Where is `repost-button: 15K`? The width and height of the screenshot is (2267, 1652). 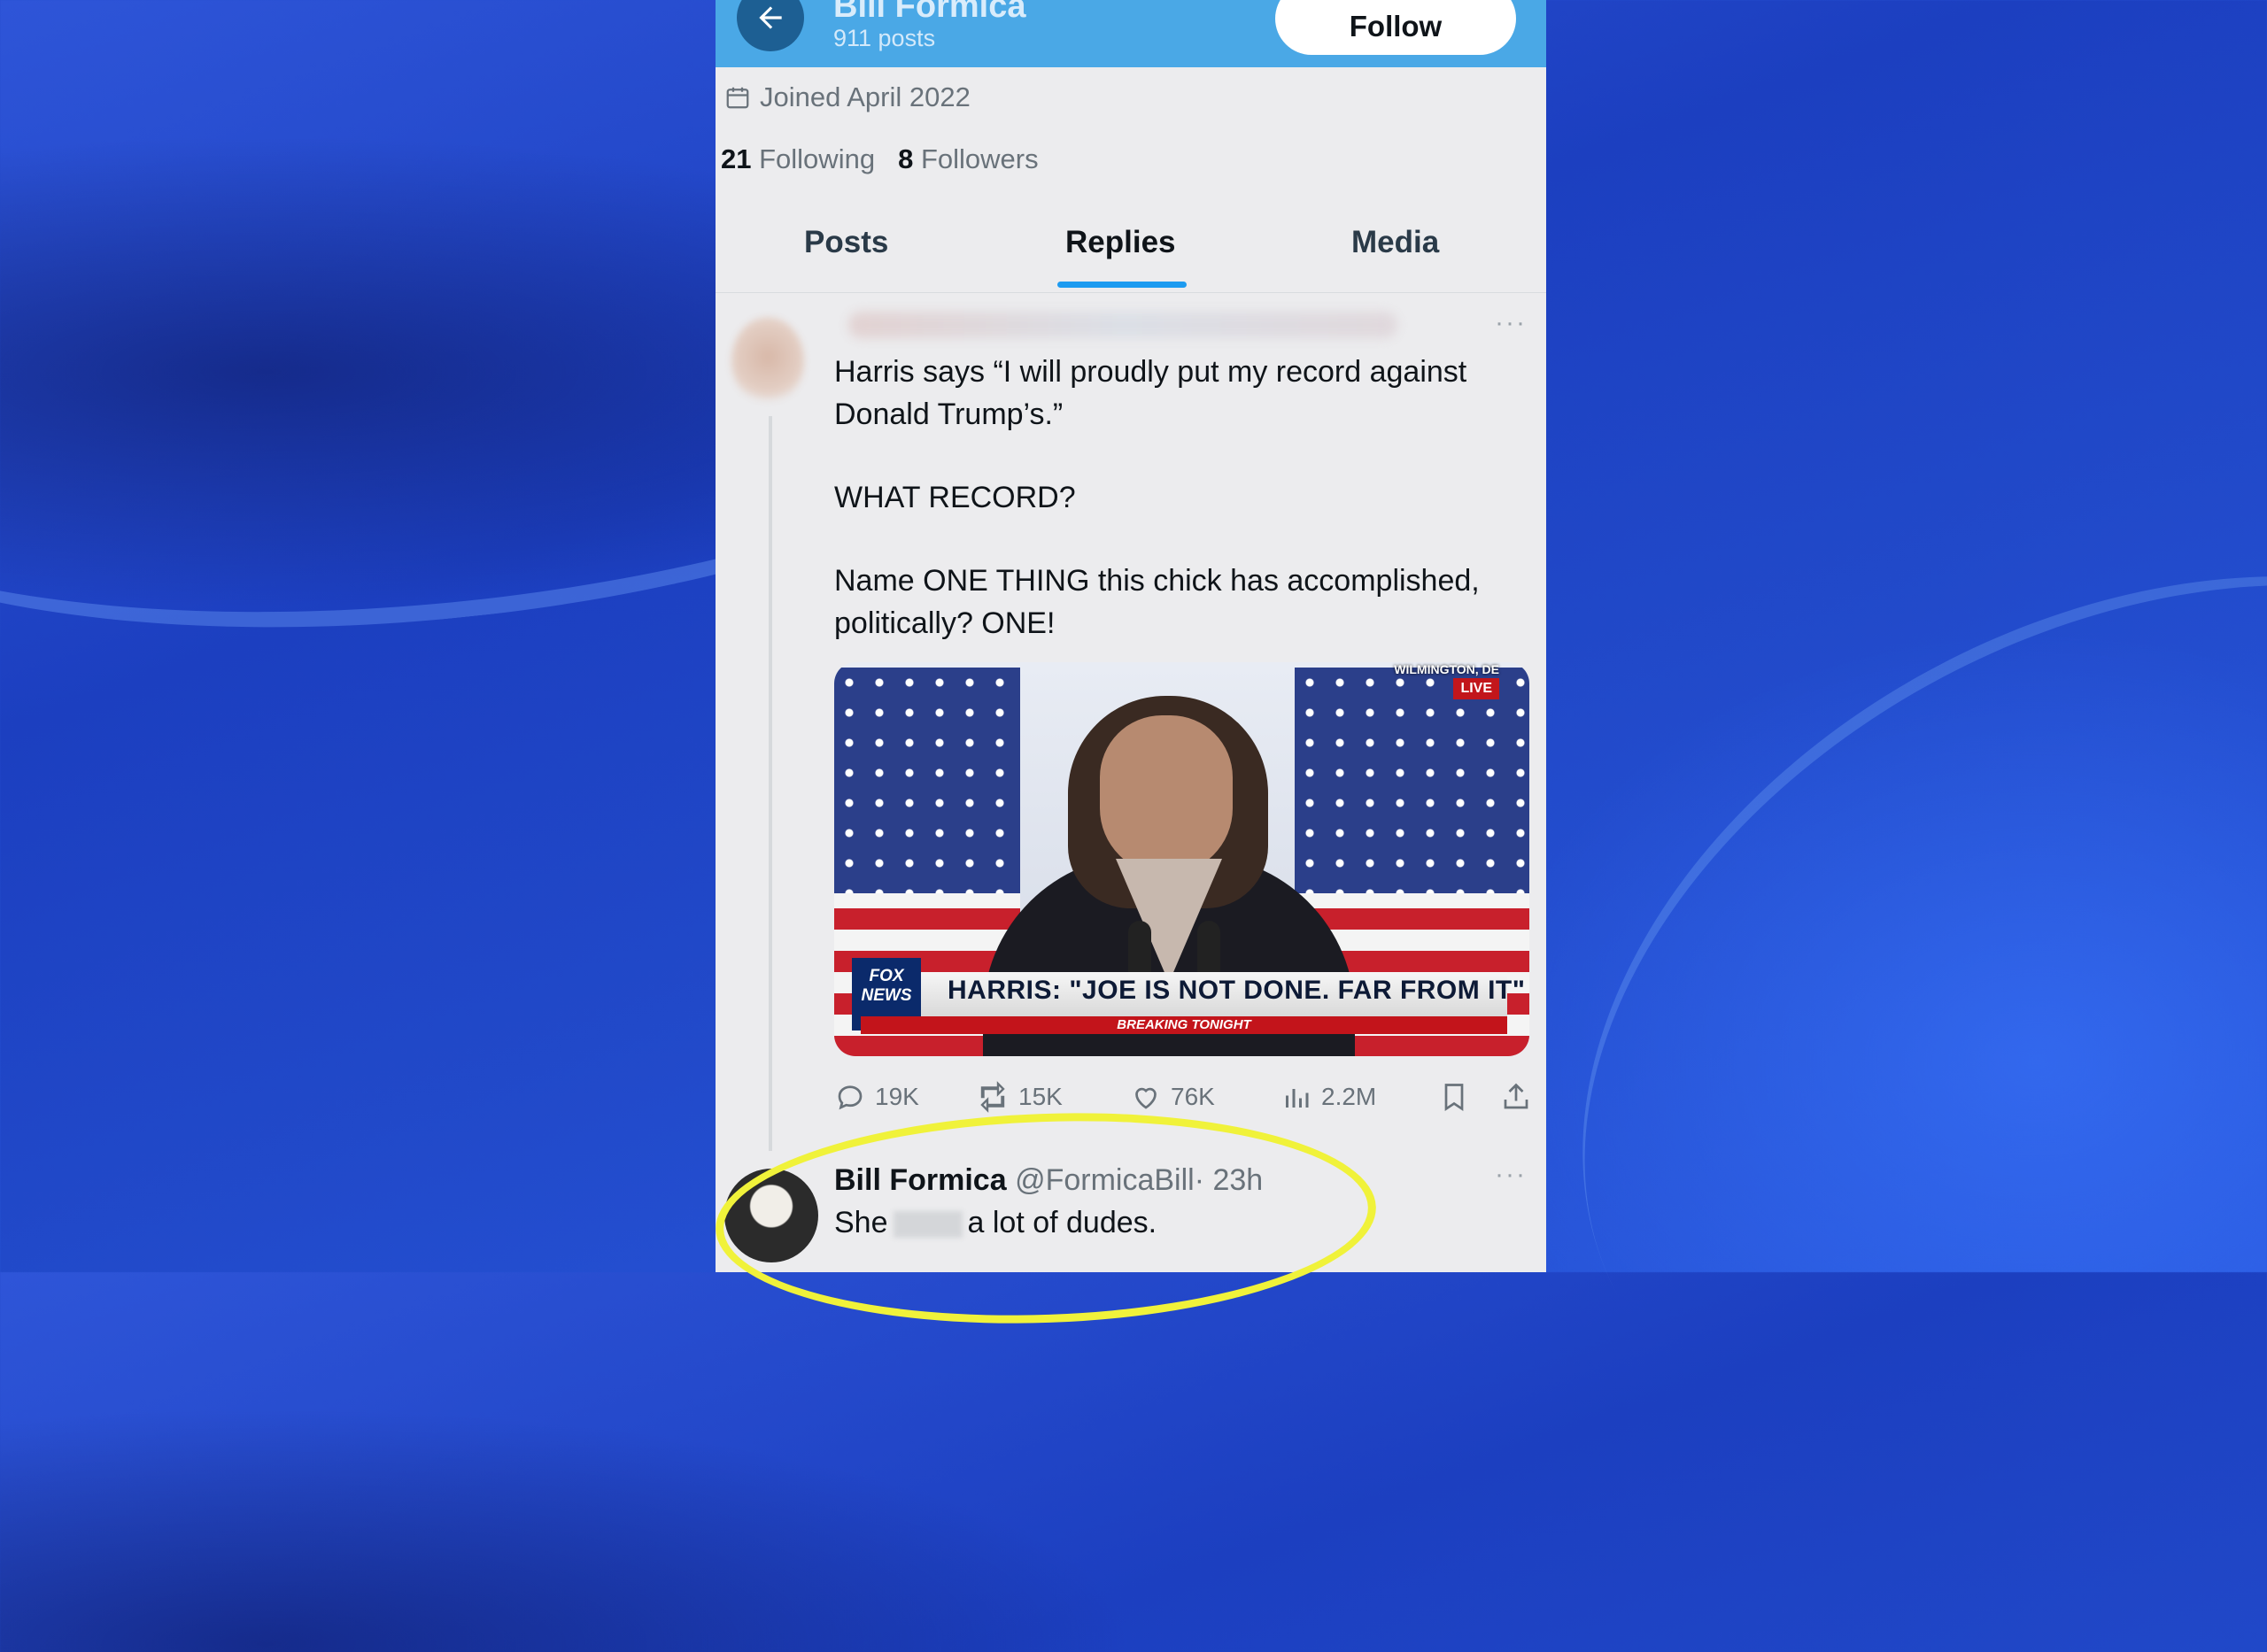
repost-button: 15K is located at coordinates (1019, 1097).